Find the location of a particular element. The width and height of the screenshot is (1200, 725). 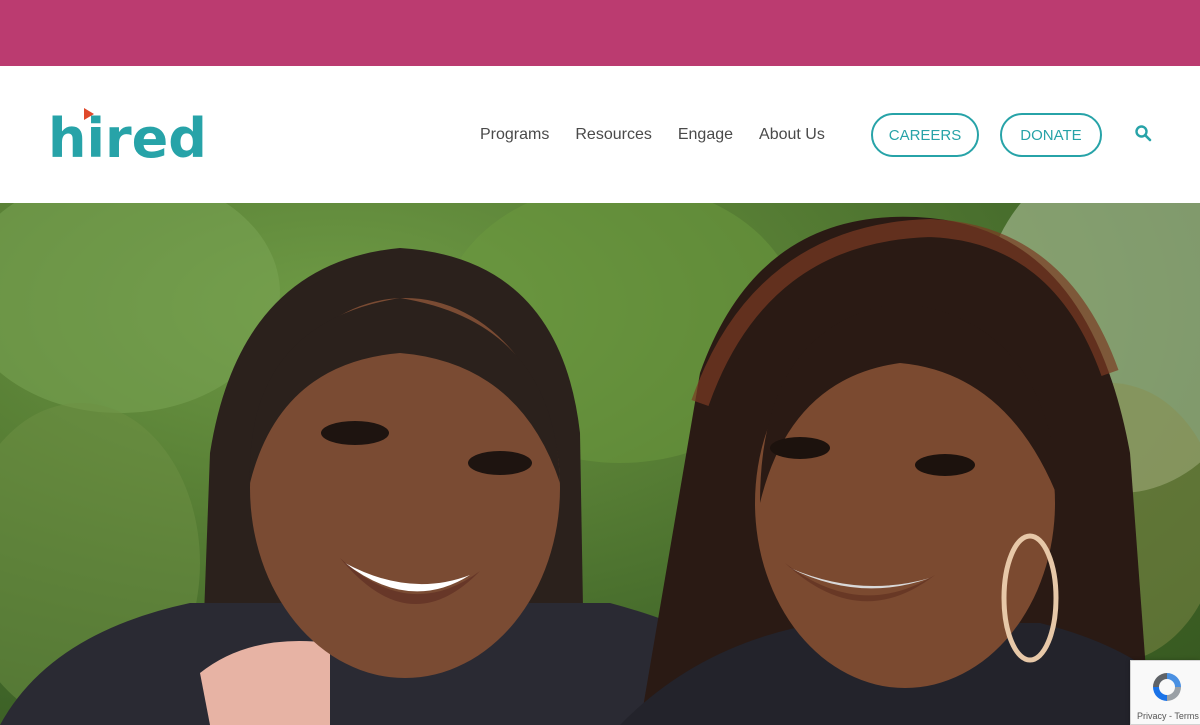

nav-about-us: About Us is located at coordinates (792, 135).